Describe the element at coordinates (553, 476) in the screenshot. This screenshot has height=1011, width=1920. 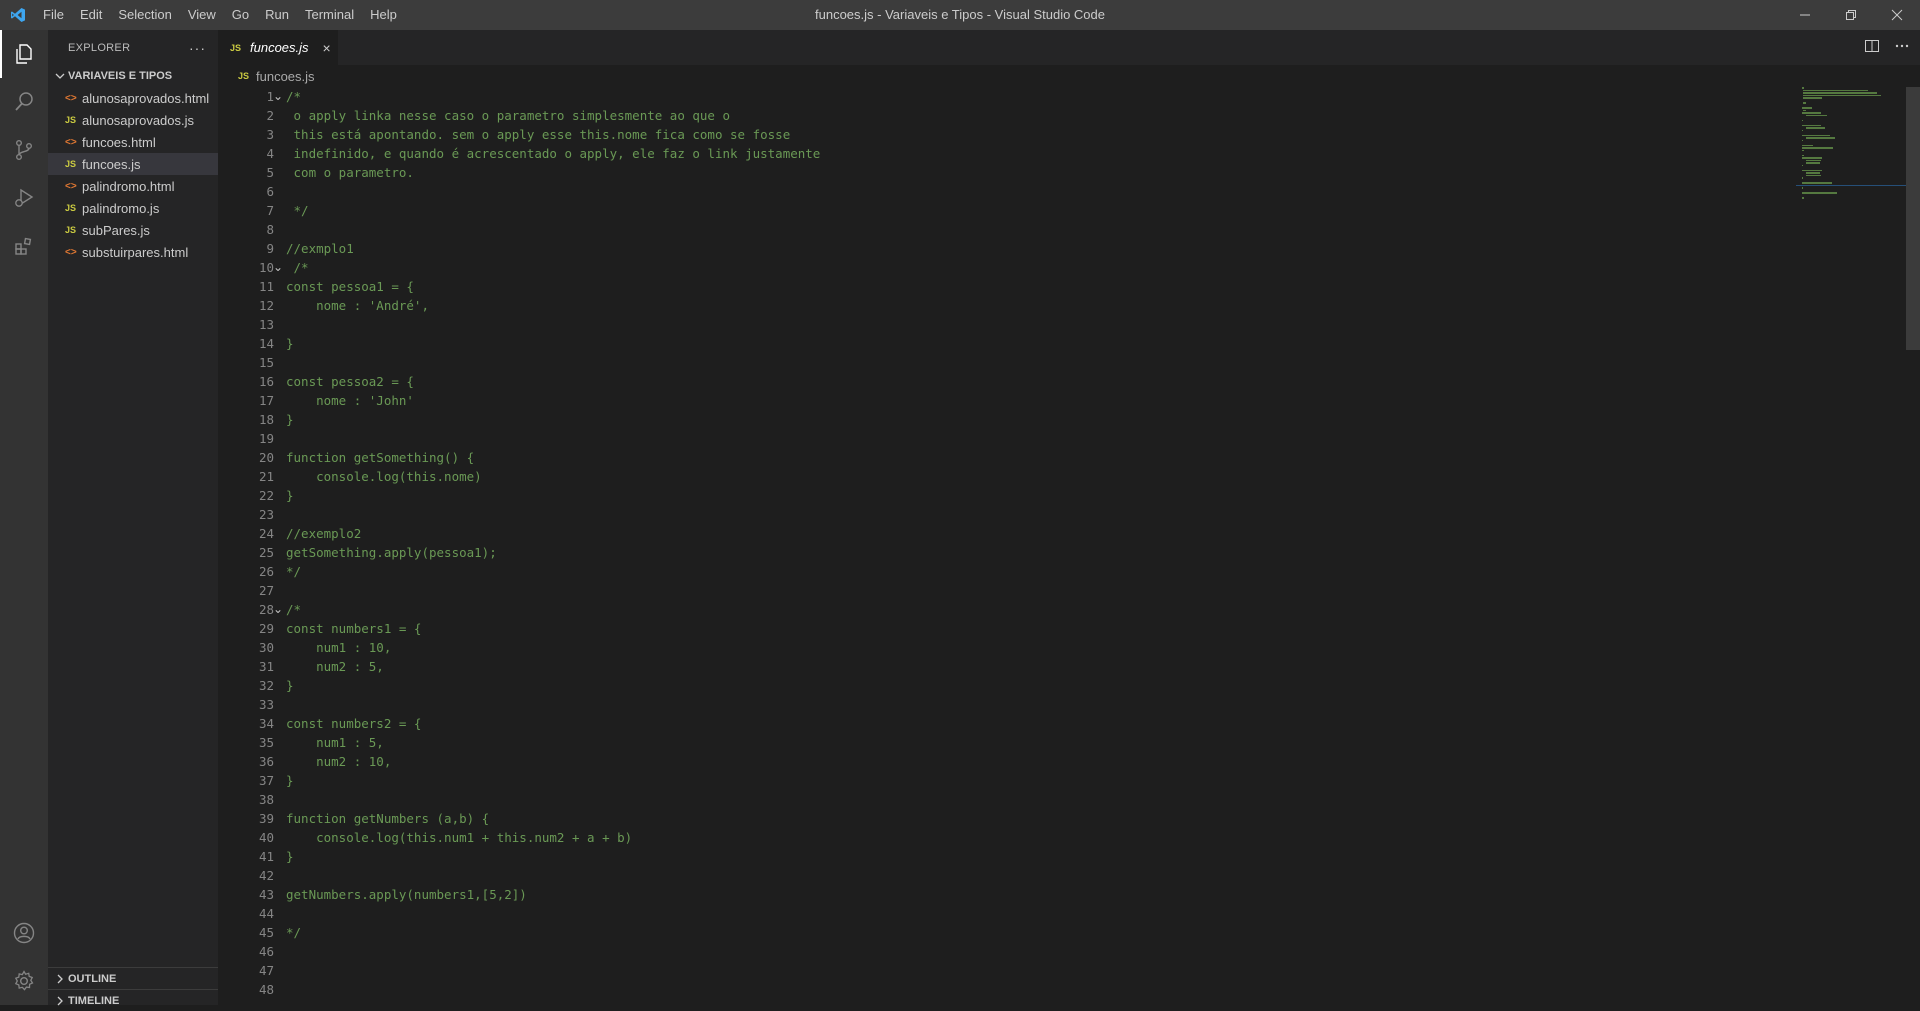
I see `code-line: console.log(this.nome)` at that location.